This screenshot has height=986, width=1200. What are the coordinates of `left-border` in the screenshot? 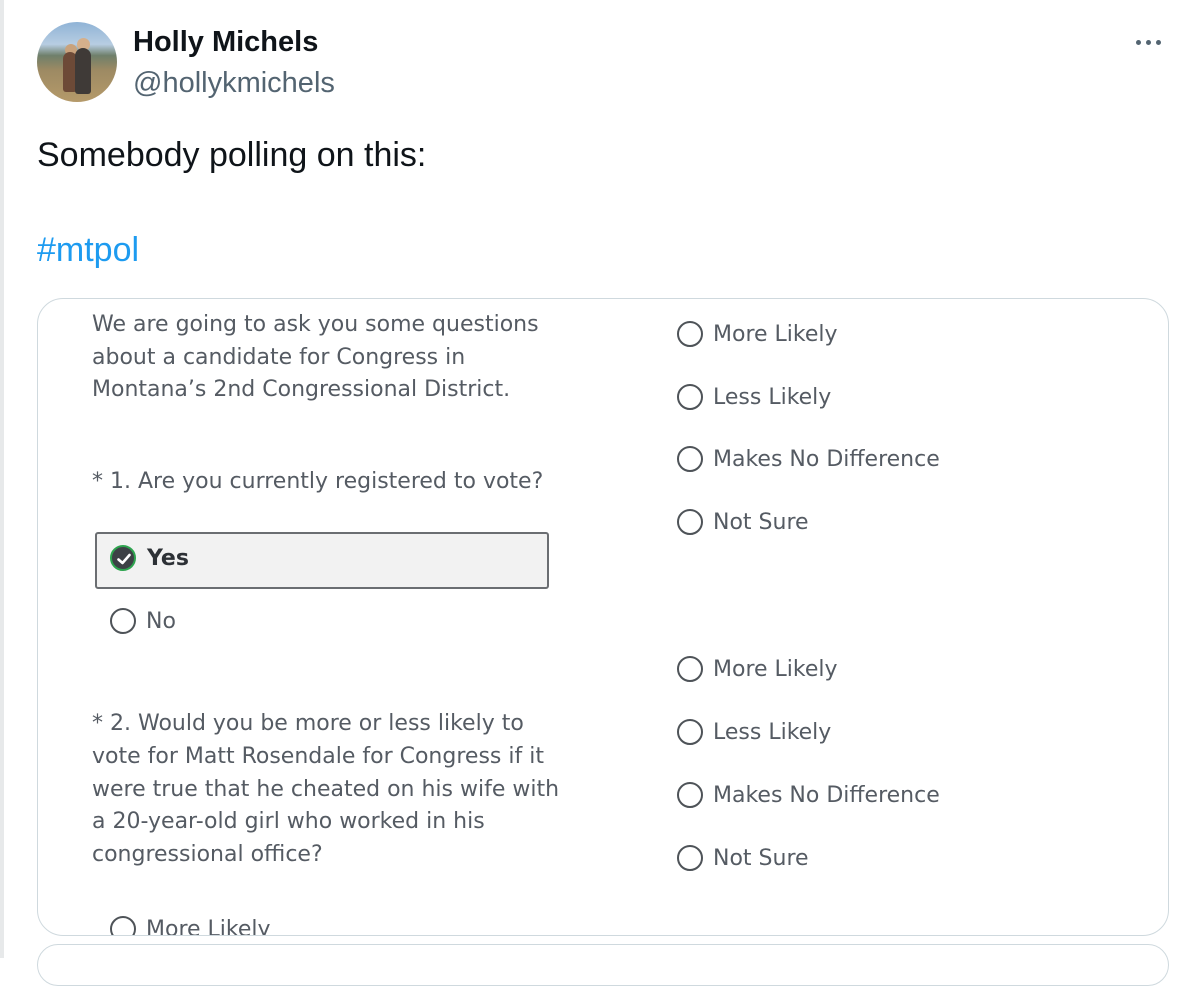 It's located at (2, 479).